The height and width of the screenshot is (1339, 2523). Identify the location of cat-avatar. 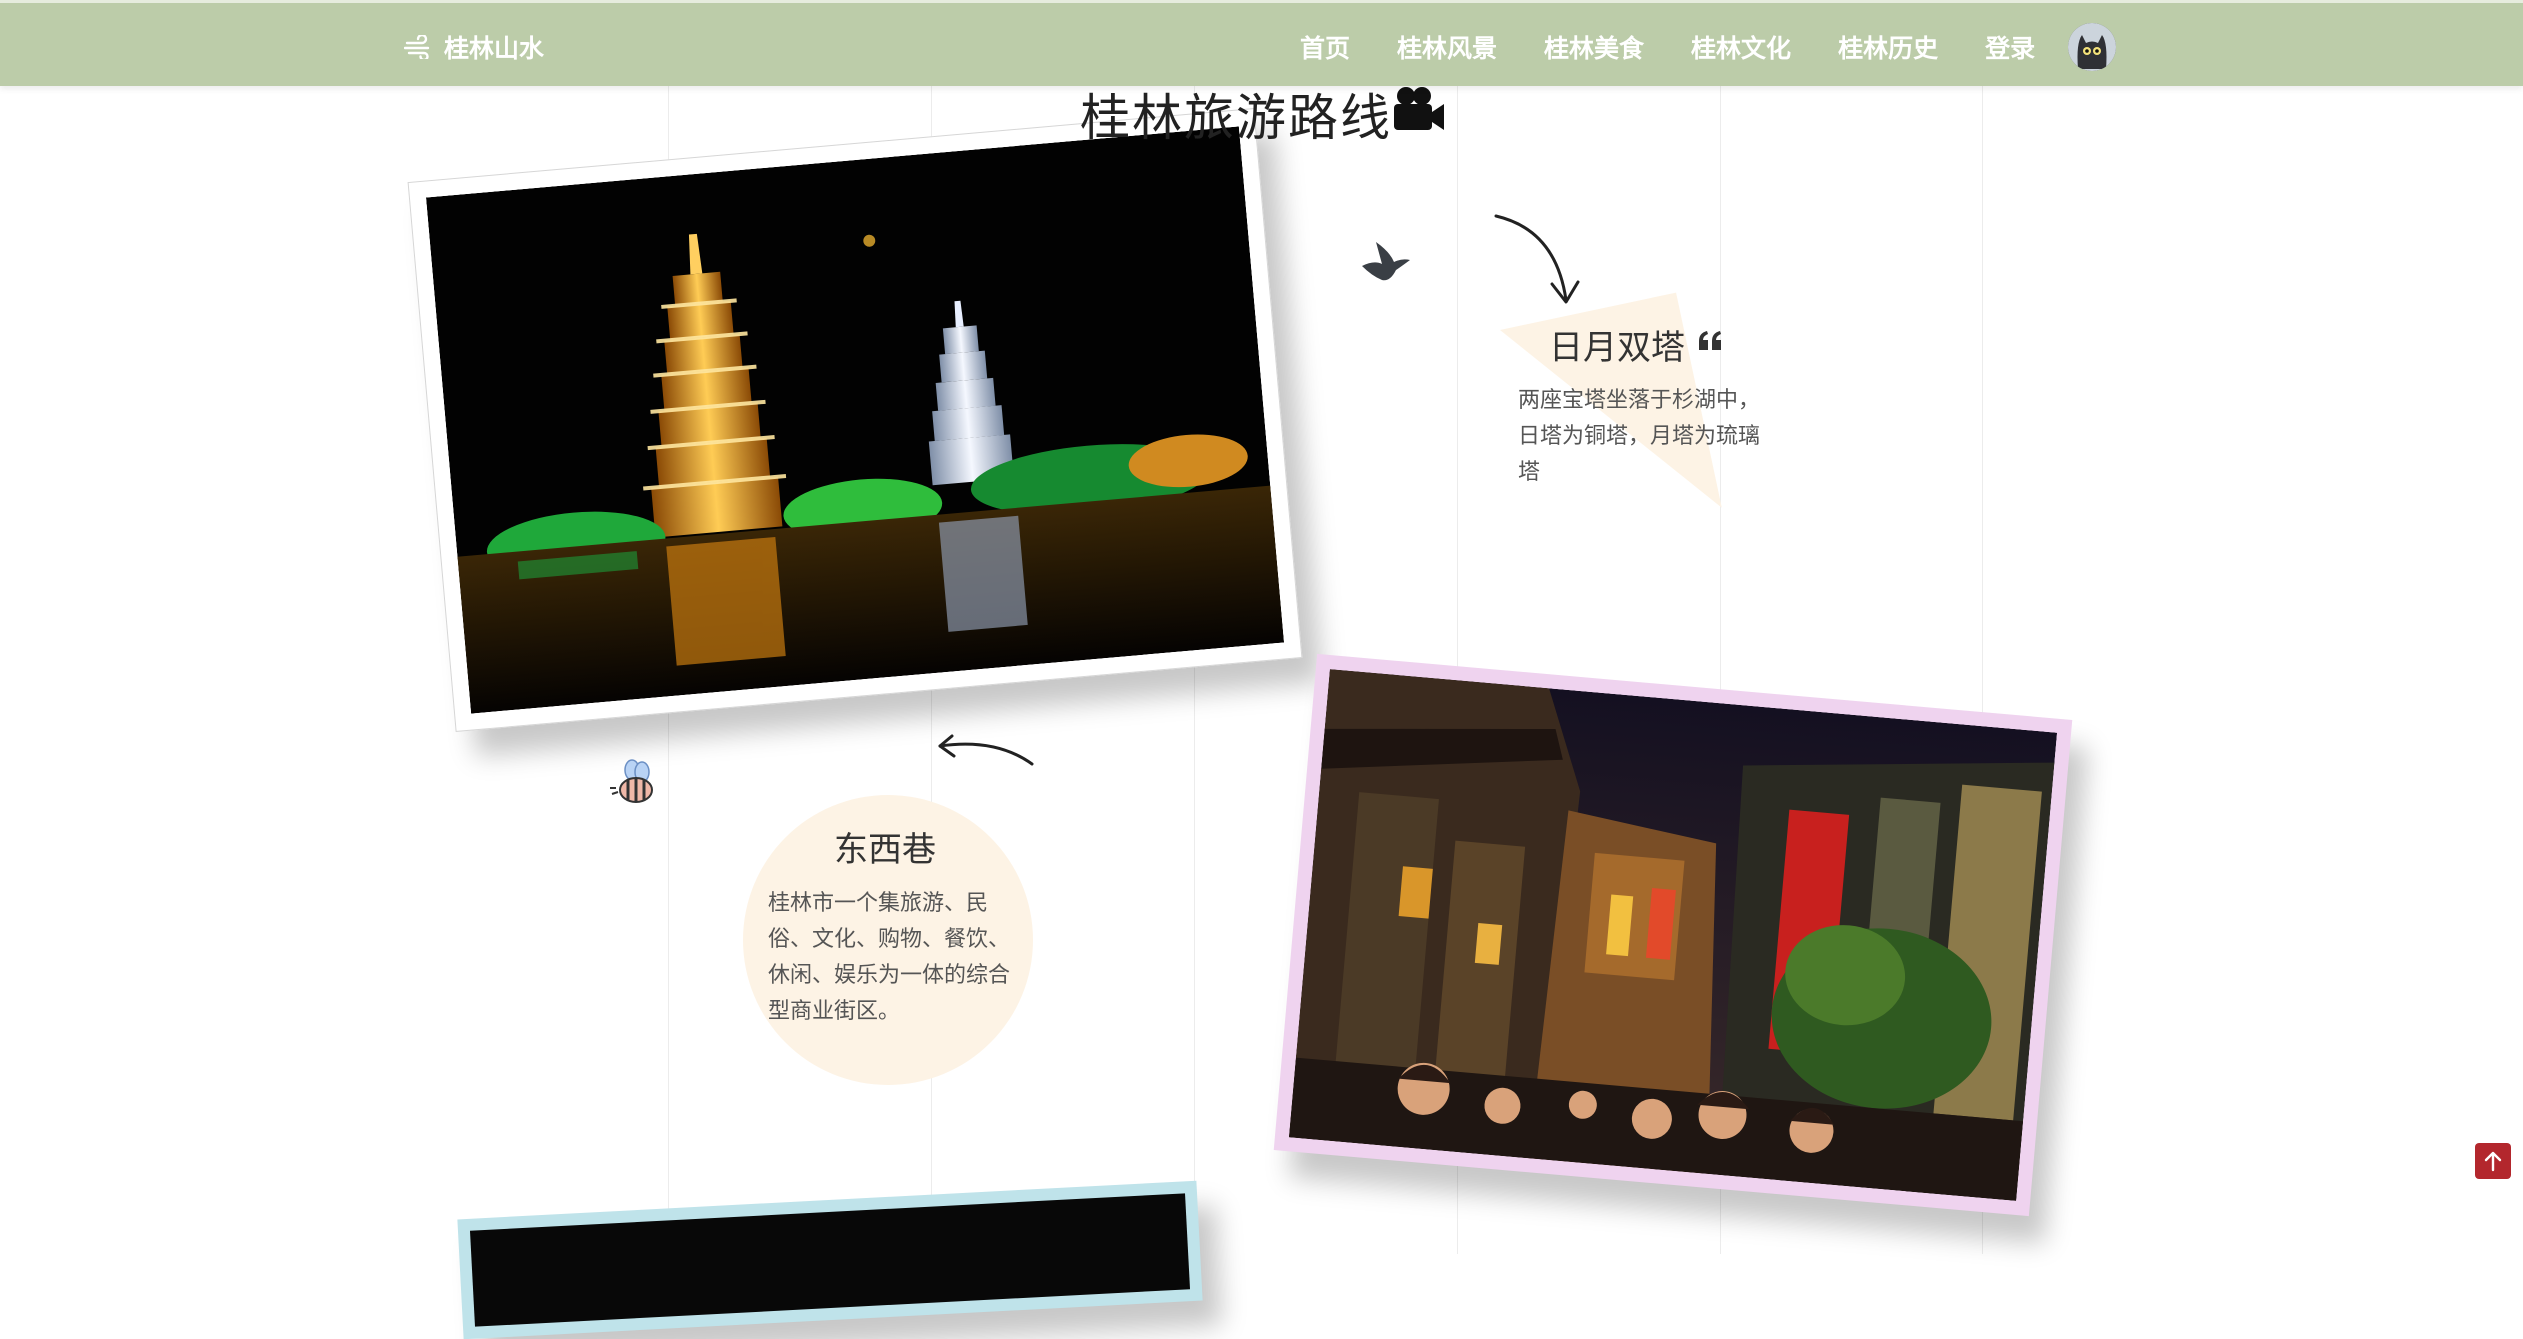
(2092, 47).